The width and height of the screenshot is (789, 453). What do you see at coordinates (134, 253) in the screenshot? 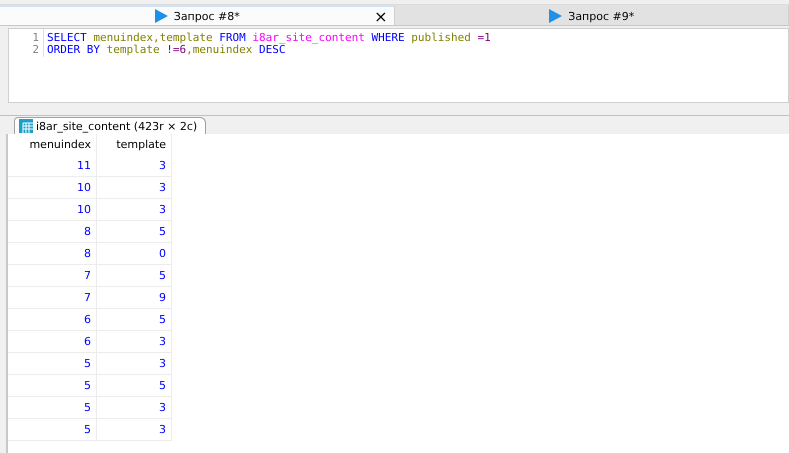
I see `table-cell: 0` at bounding box center [134, 253].